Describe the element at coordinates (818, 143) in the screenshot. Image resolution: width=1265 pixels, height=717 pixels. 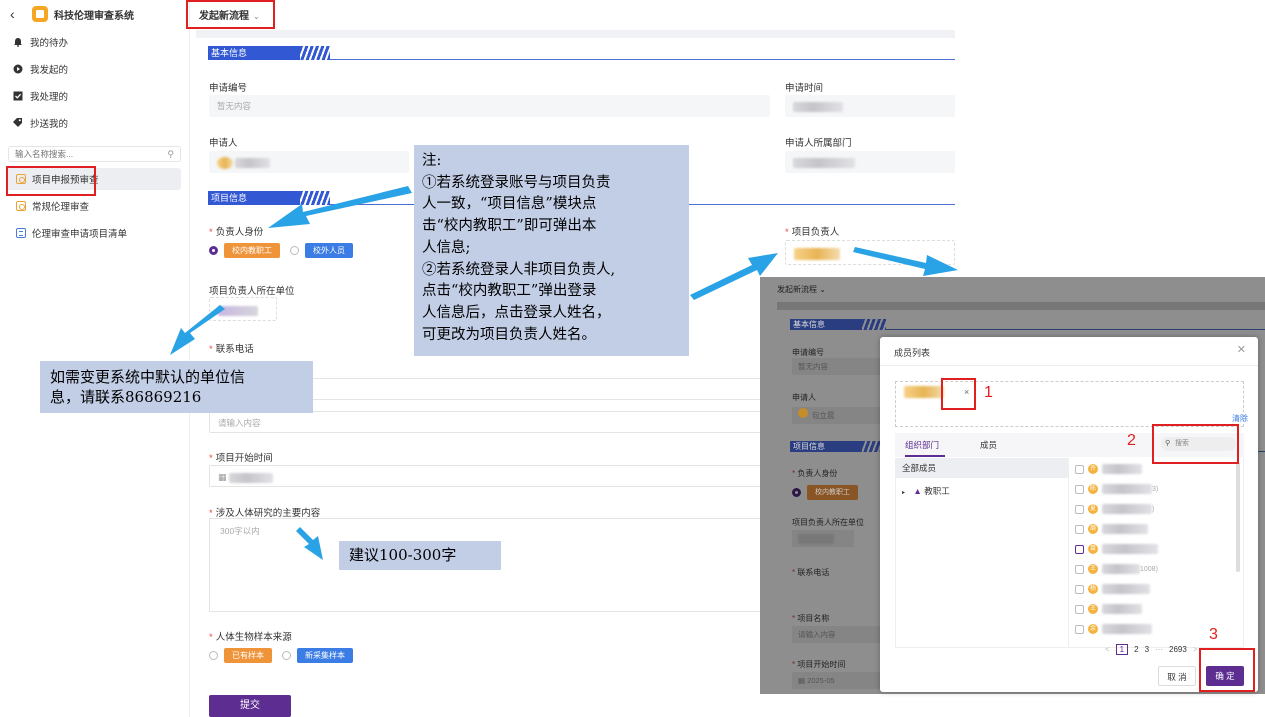
I see `dept-label: 申请人所属部门` at that location.